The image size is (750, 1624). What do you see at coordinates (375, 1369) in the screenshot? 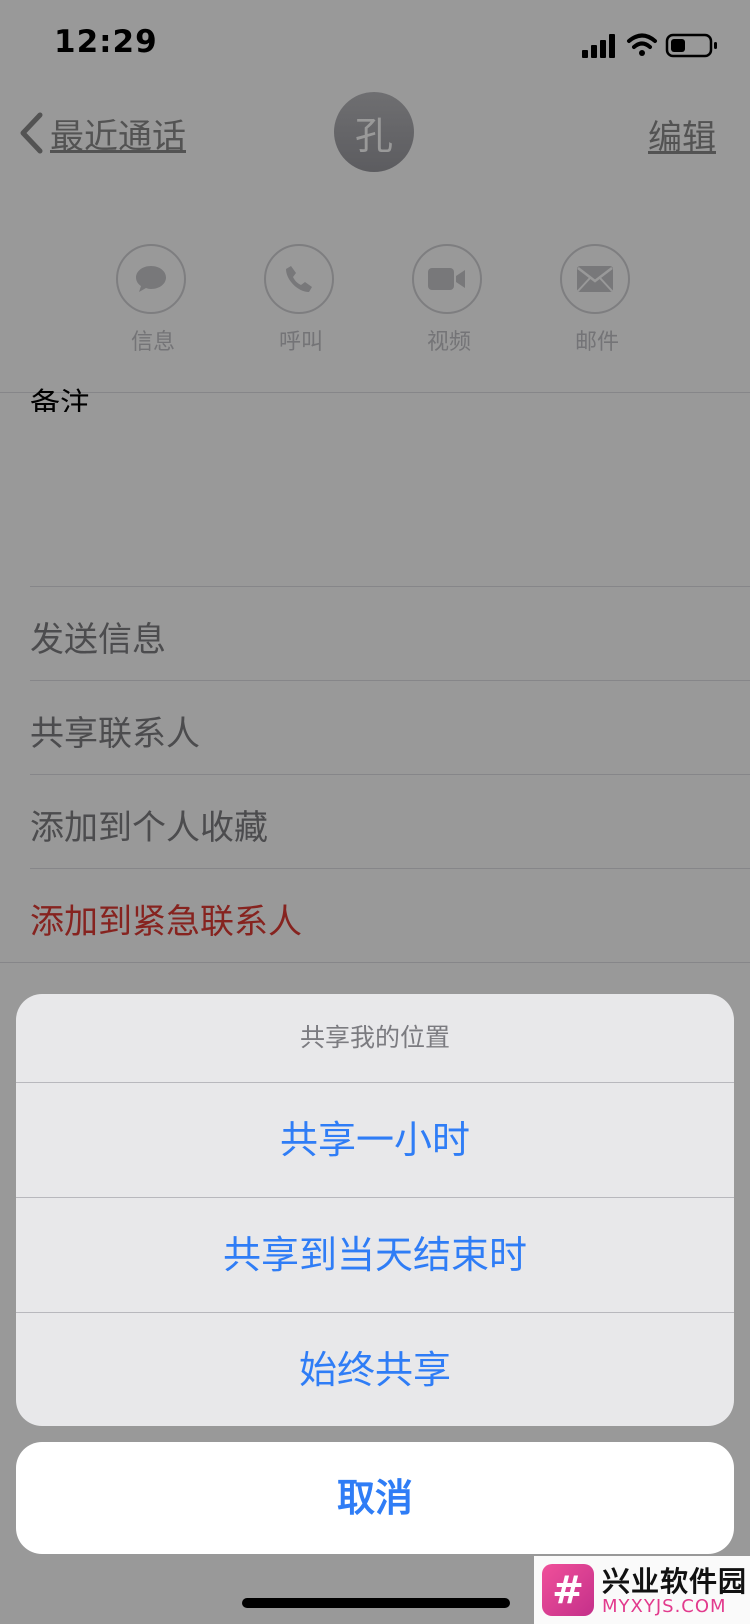
I see `share-indefinitely-button: 始终共享` at bounding box center [375, 1369].